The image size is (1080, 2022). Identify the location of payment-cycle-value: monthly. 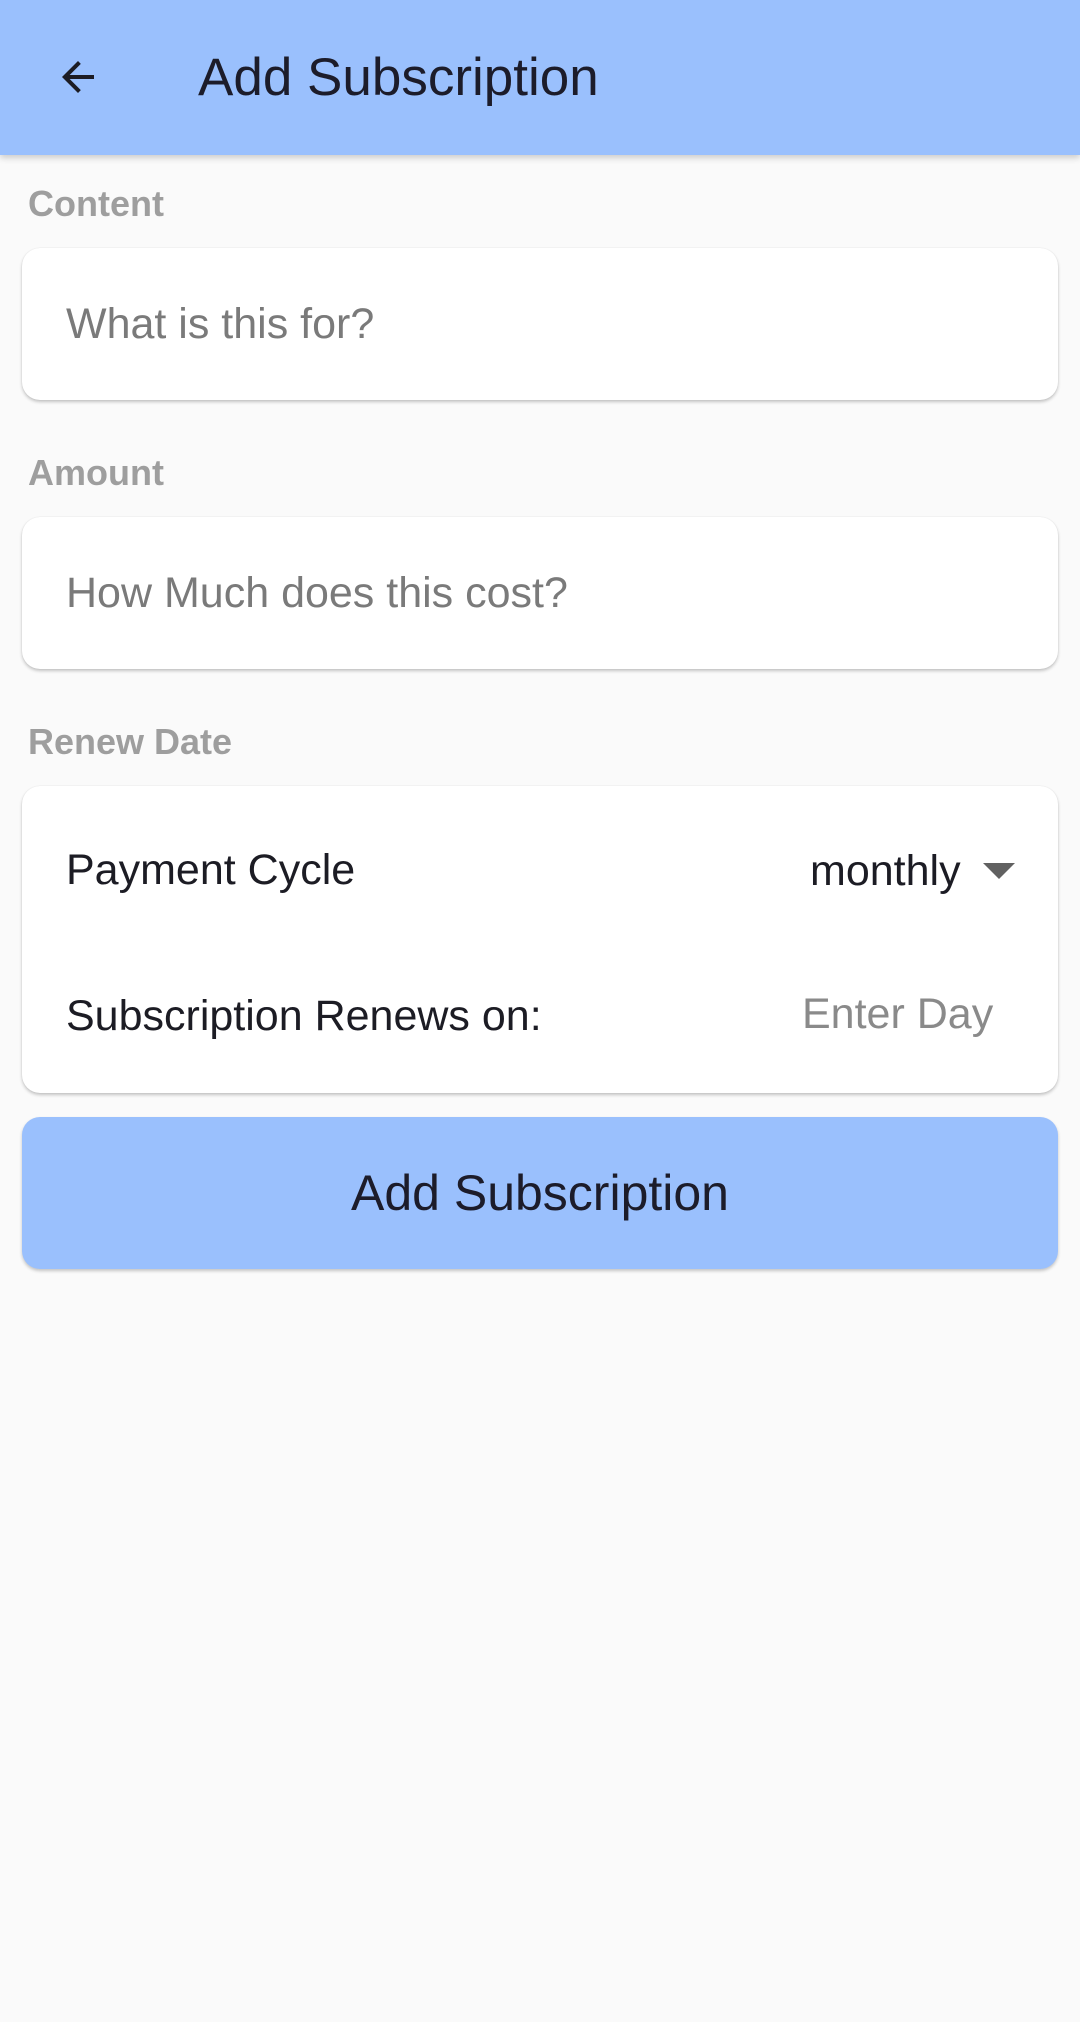
(885, 871).